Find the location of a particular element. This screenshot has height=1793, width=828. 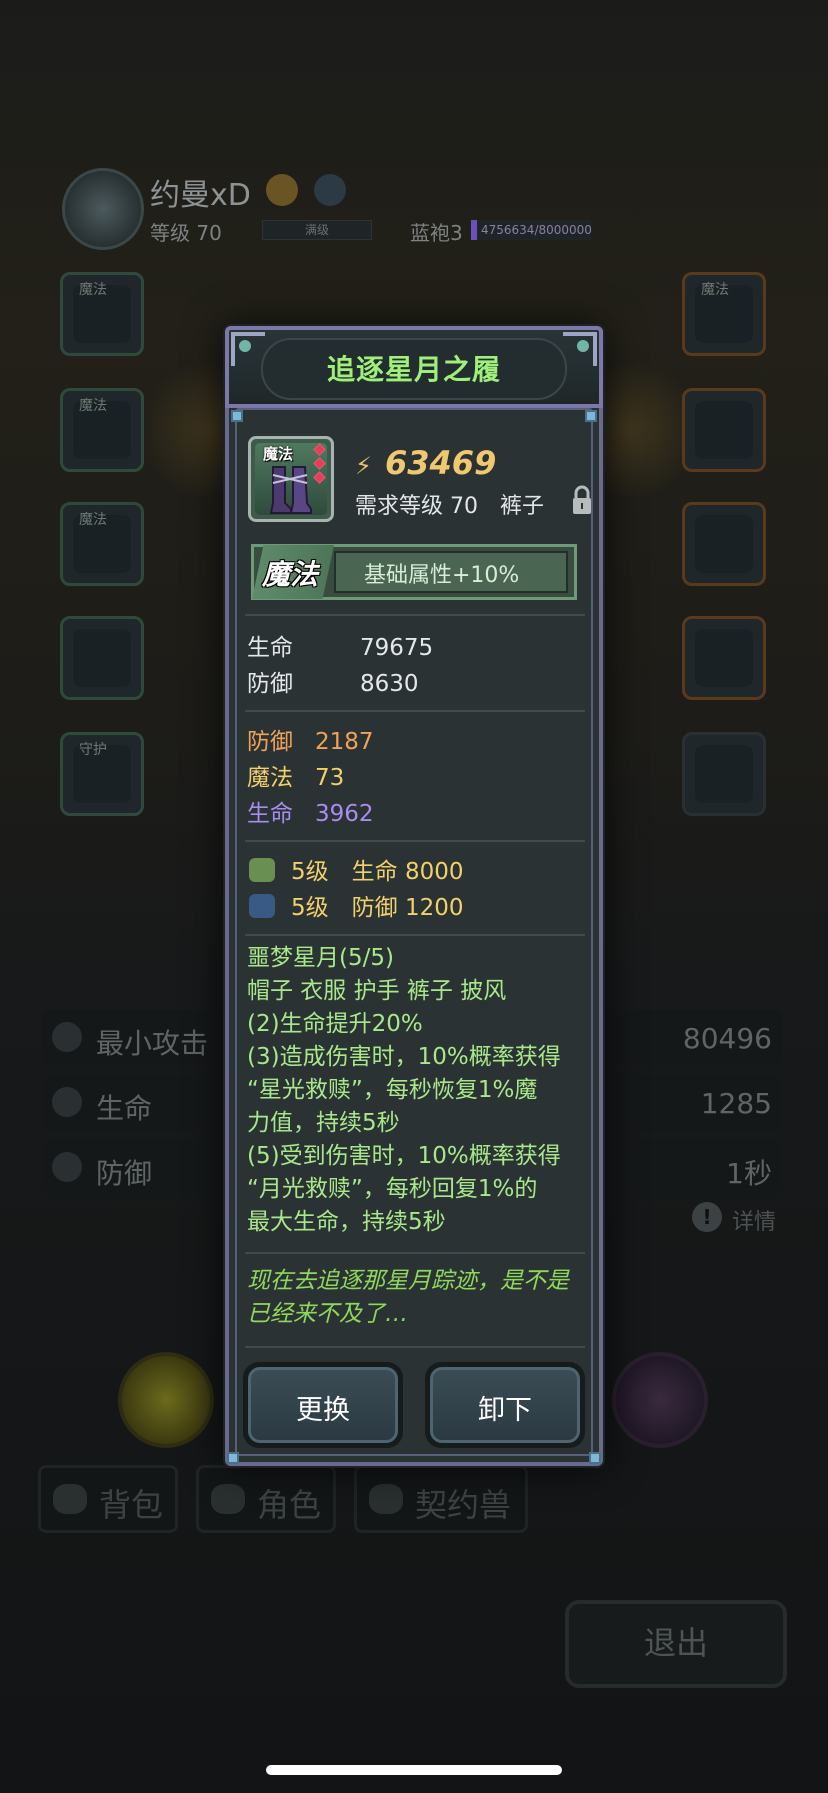

info-icon: ! is located at coordinates (707, 1217).